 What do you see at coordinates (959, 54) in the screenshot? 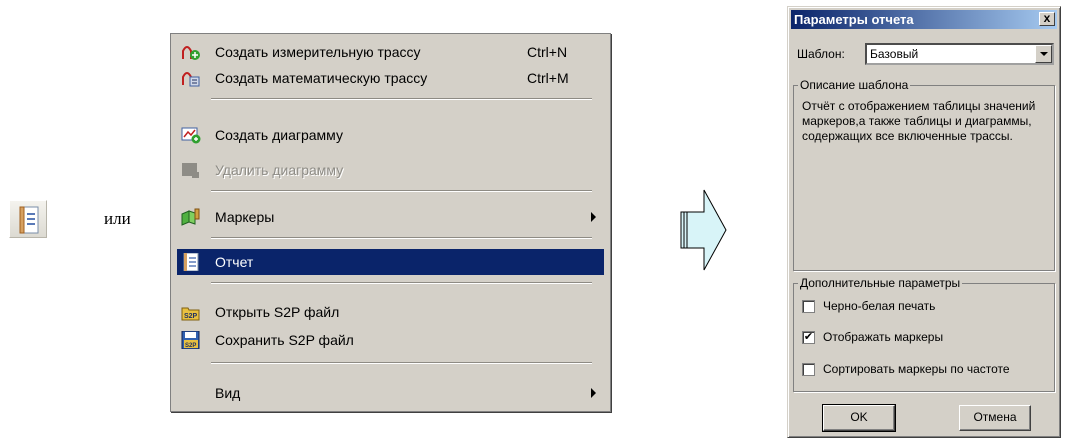
I see `template-select: Базовый` at bounding box center [959, 54].